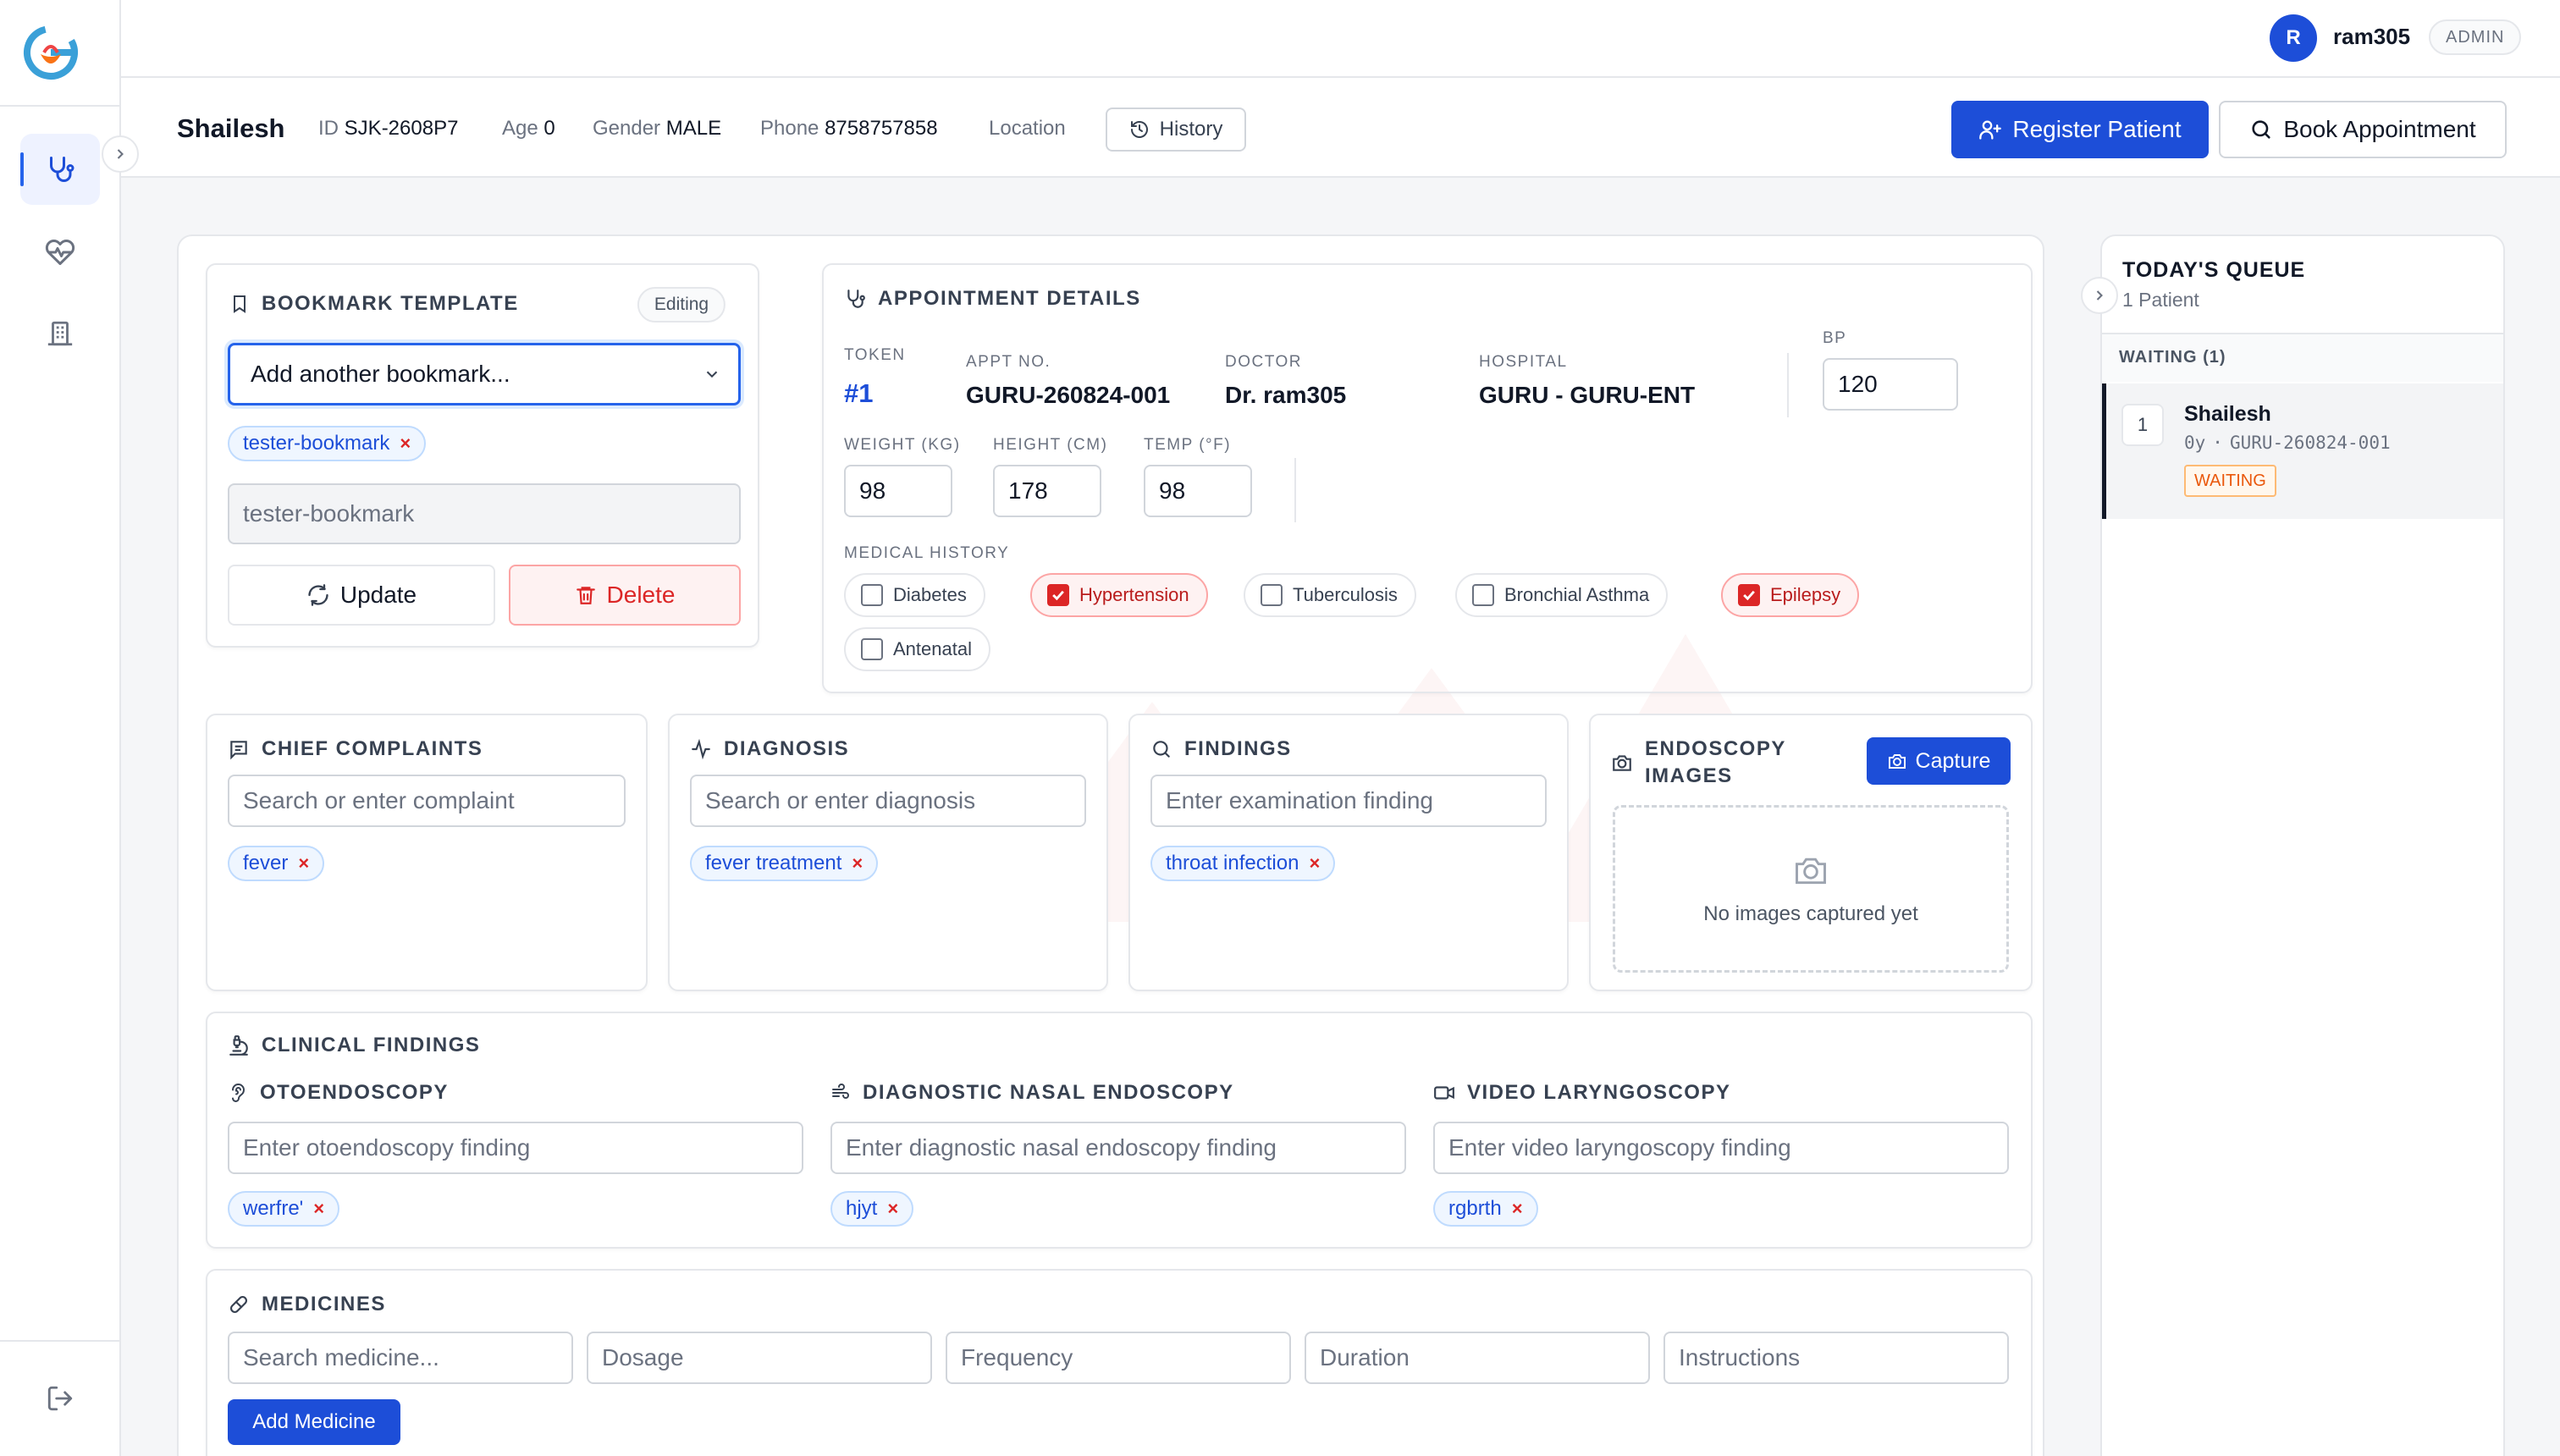 The image size is (2560, 1456). I want to click on logout-button, so click(60, 1398).